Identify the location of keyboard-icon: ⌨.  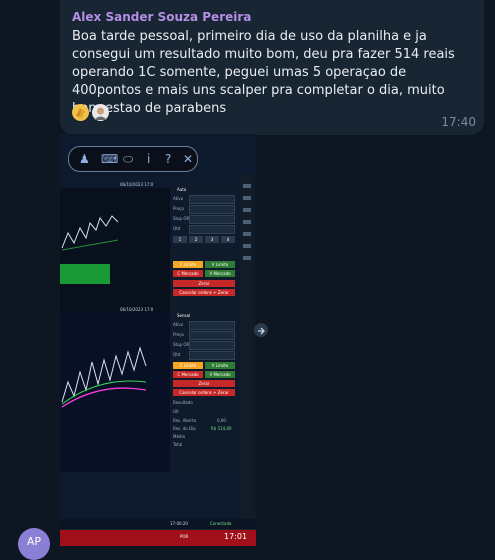
(109, 159).